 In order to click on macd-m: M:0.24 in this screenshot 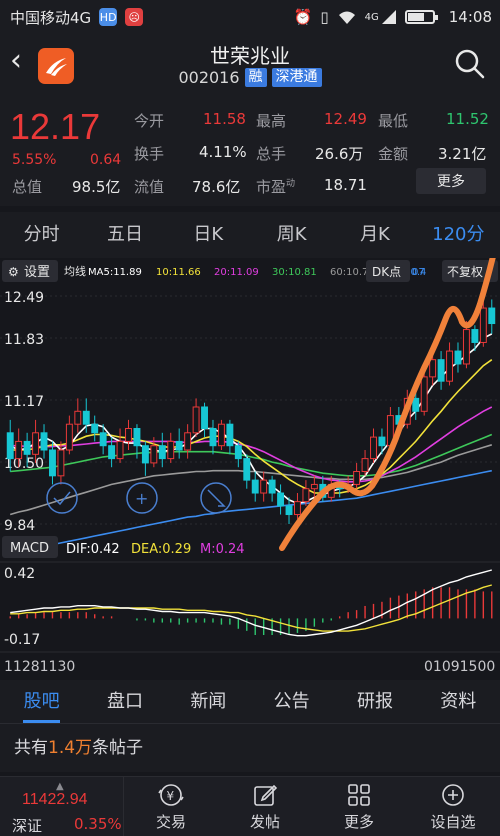, I will do `click(222, 549)`.